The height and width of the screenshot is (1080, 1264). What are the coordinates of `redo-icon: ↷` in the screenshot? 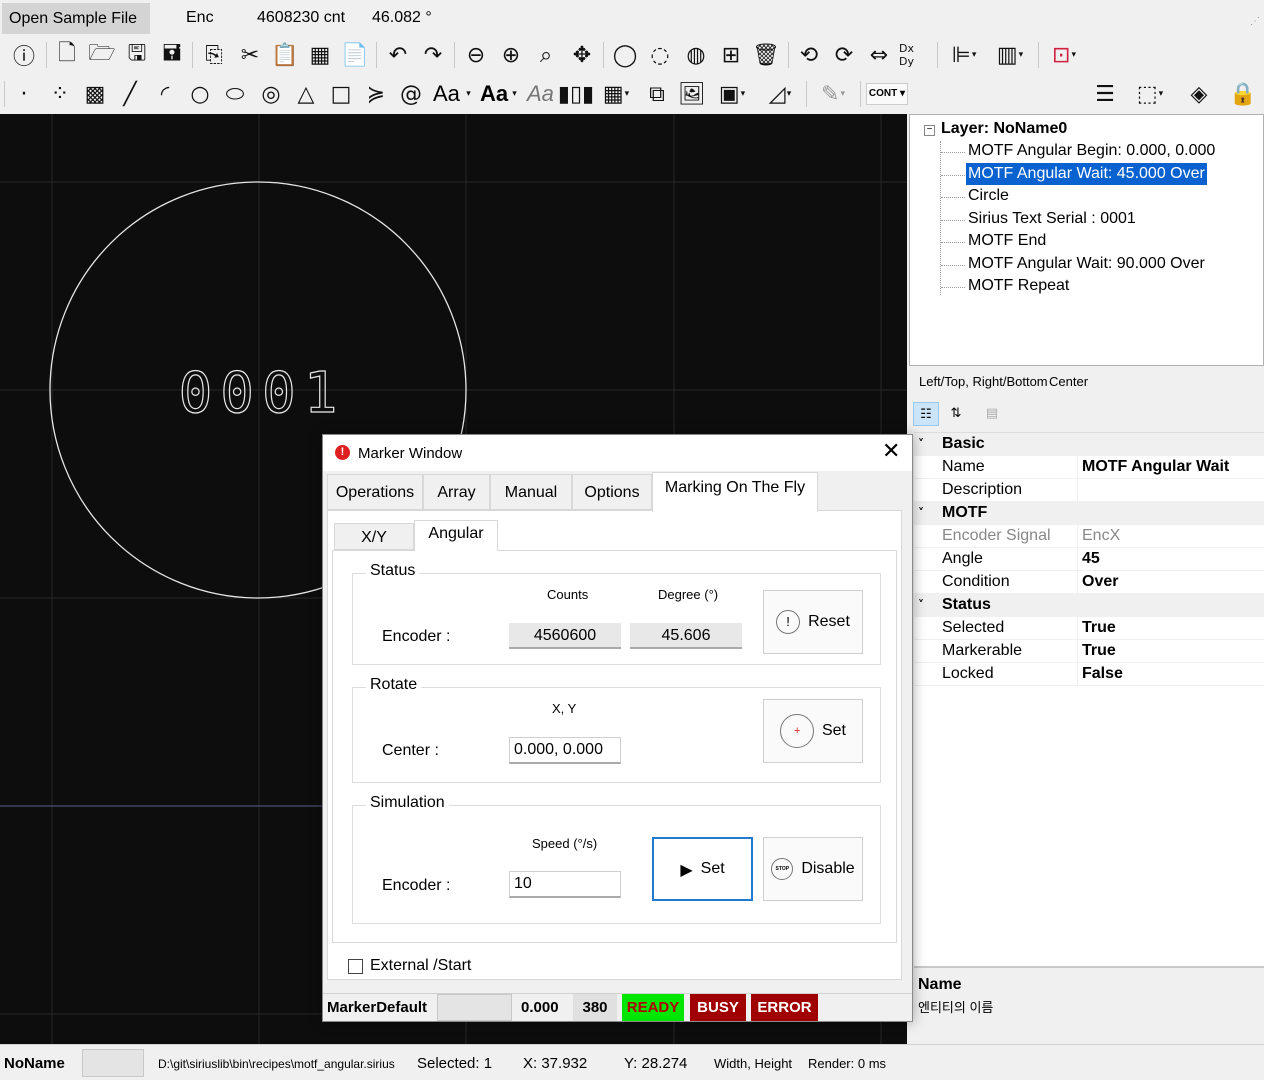 It's located at (433, 55).